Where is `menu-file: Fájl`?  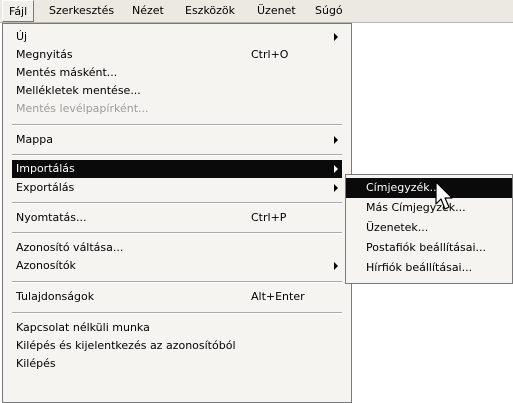 menu-file: Fájl is located at coordinates (18, 11).